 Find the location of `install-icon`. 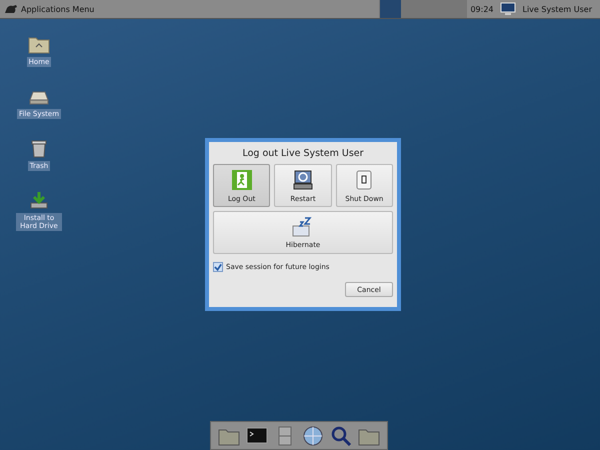

install-icon is located at coordinates (39, 200).